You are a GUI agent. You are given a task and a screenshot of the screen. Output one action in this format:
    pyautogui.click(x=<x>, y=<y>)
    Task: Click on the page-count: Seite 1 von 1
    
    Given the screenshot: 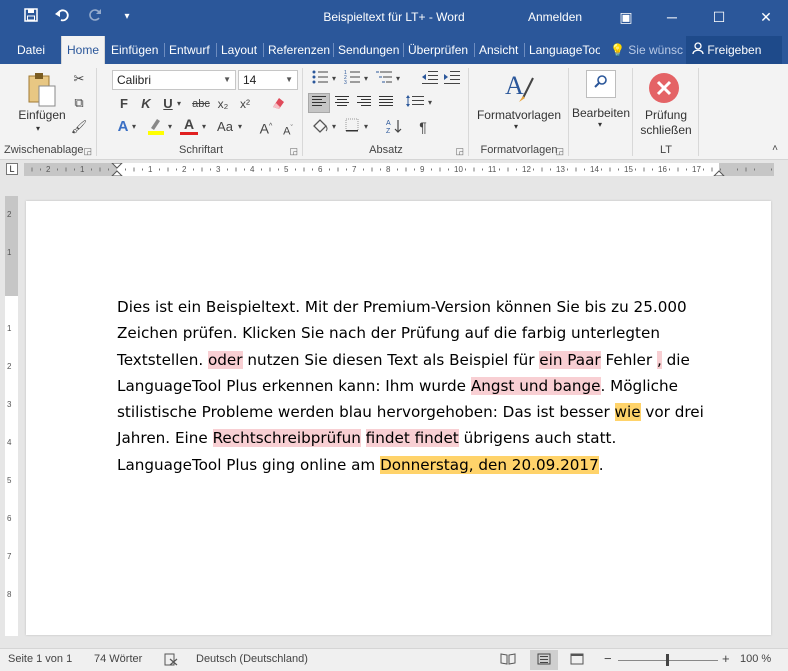 What is the action you would take?
    pyautogui.click(x=40, y=659)
    